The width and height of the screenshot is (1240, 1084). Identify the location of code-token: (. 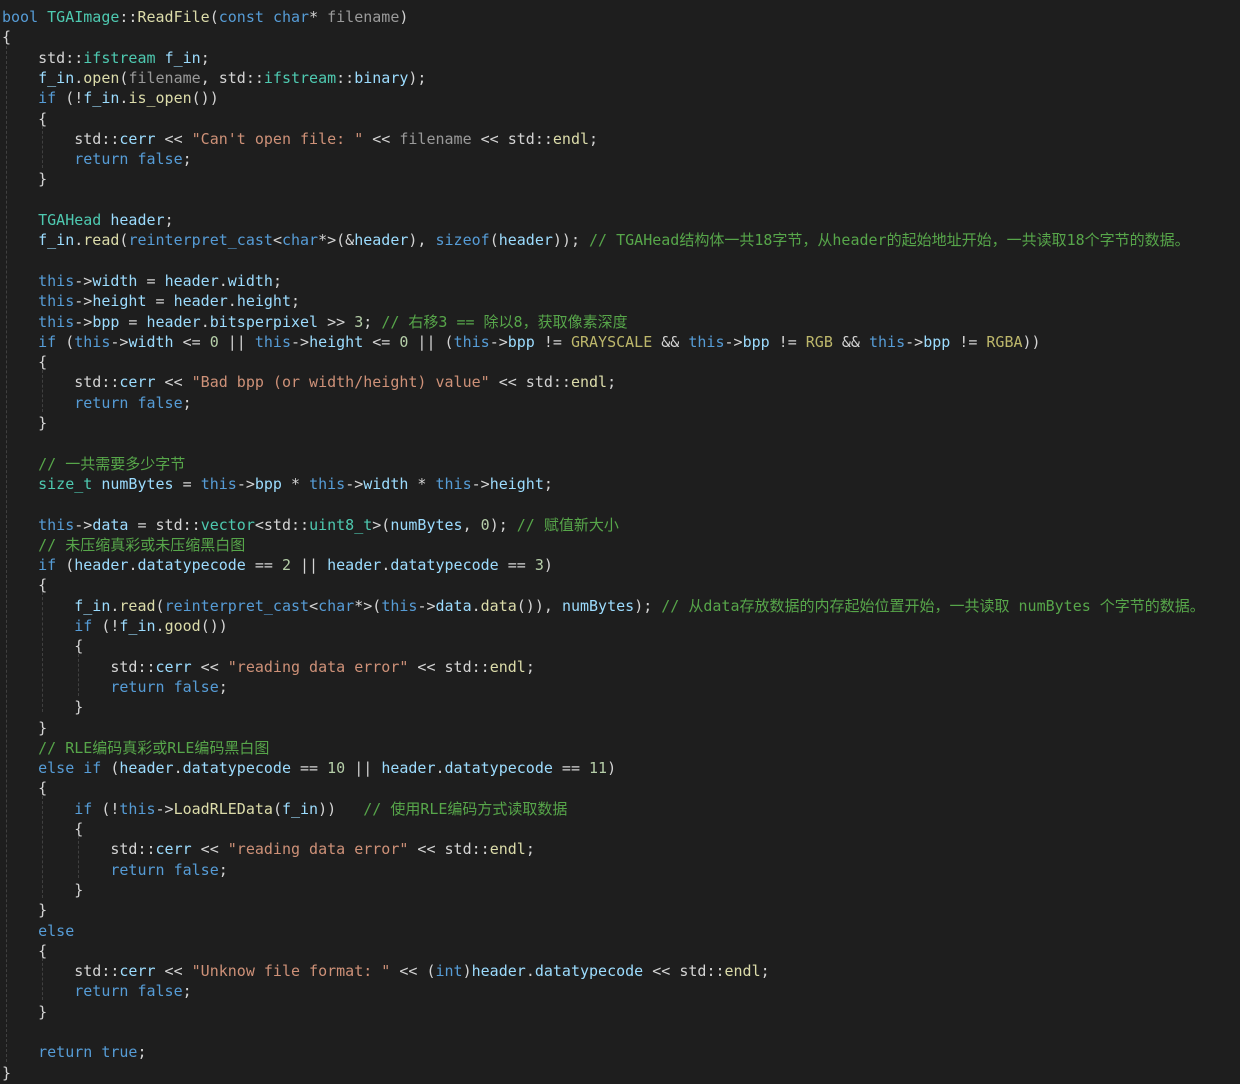
(214, 17).